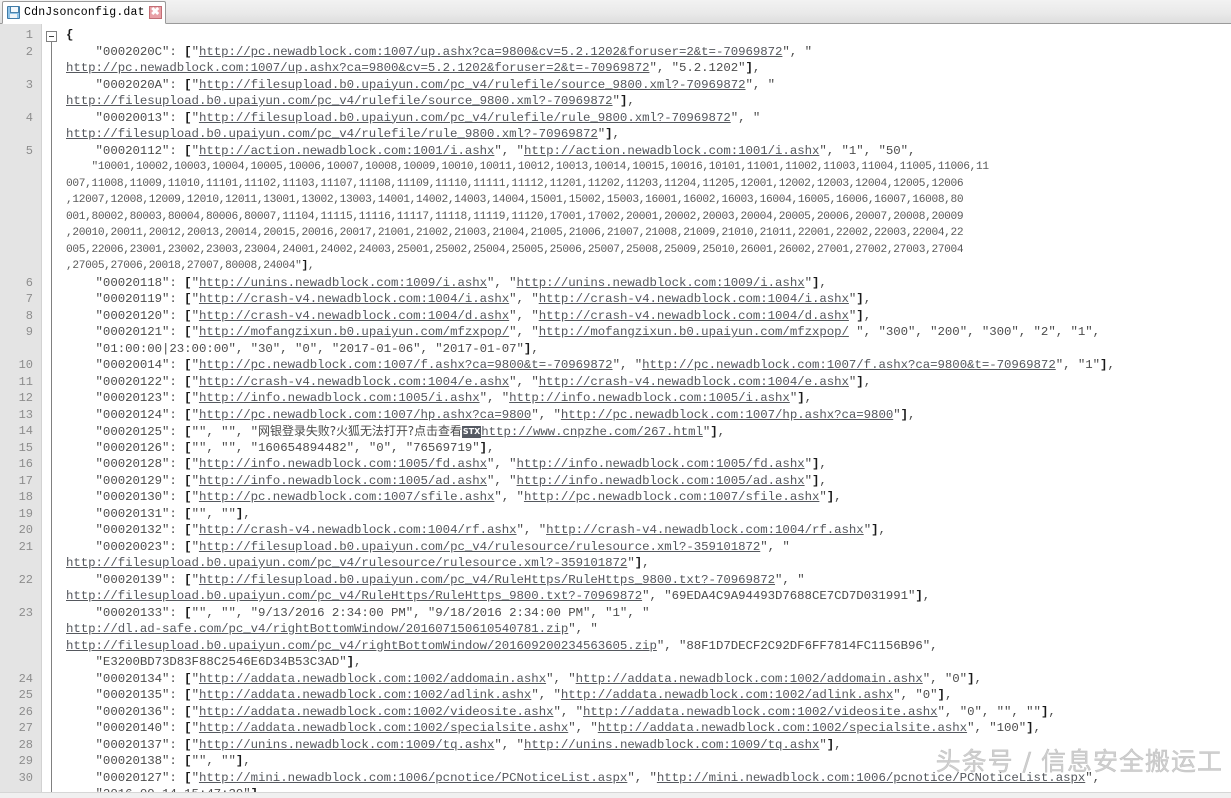  Describe the element at coordinates (155, 12) in the screenshot. I see `close-icon: ✖` at that location.